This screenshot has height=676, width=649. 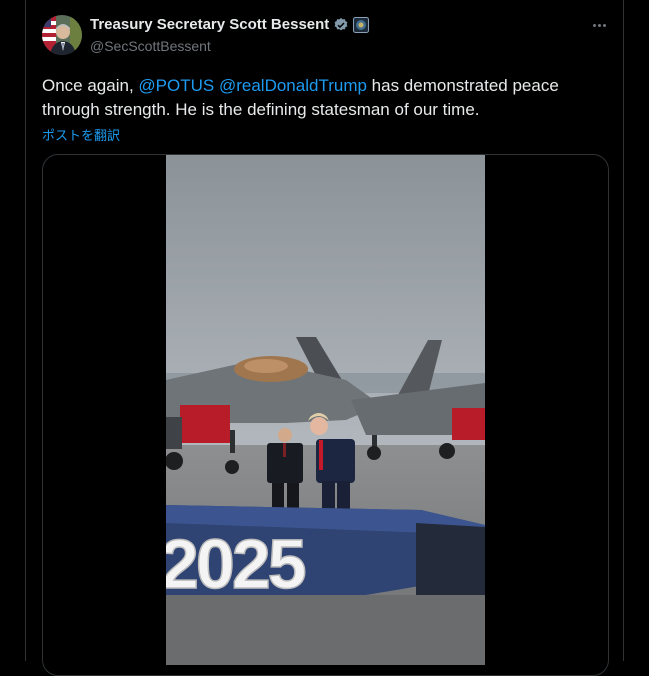 I want to click on timeline-left-border, so click(x=25, y=330).